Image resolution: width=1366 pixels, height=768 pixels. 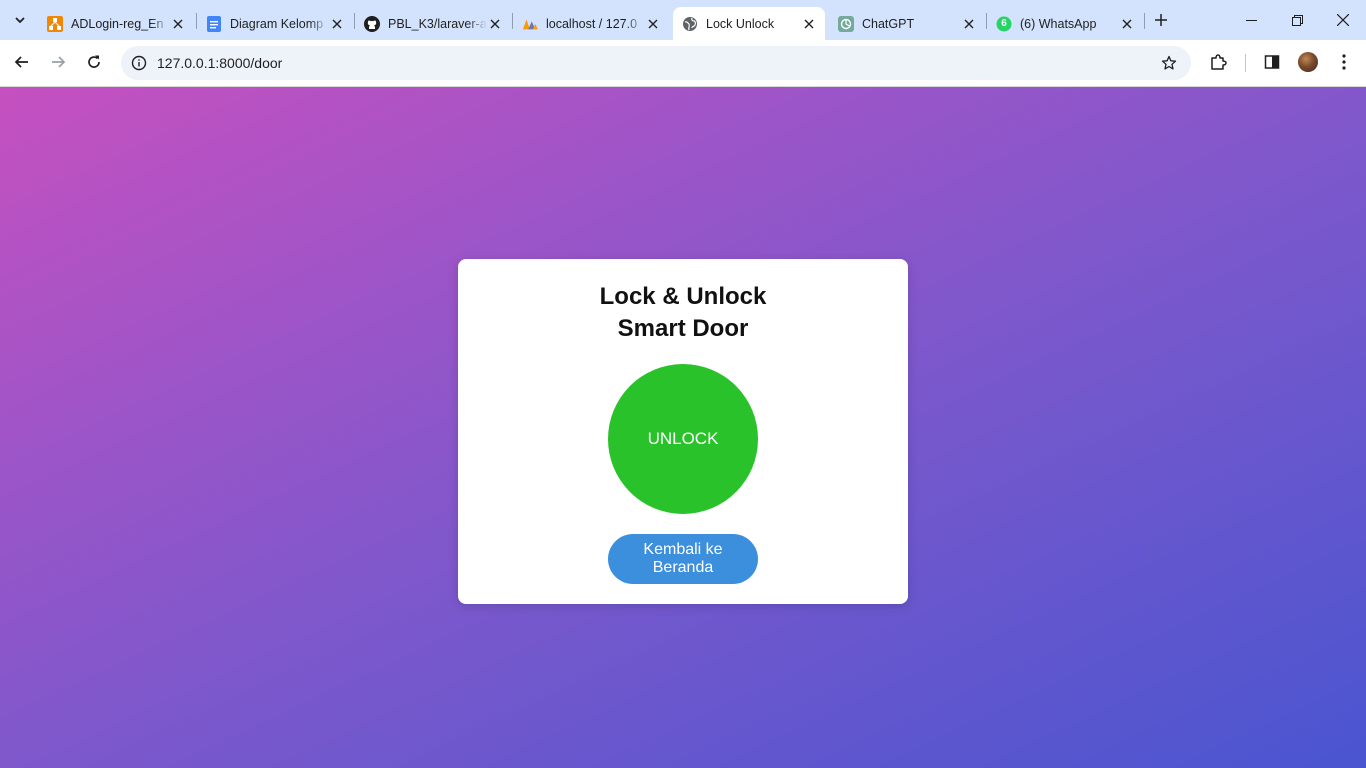 What do you see at coordinates (219, 63) in the screenshot?
I see `url-text: 127.0.0.1:8000/door` at bounding box center [219, 63].